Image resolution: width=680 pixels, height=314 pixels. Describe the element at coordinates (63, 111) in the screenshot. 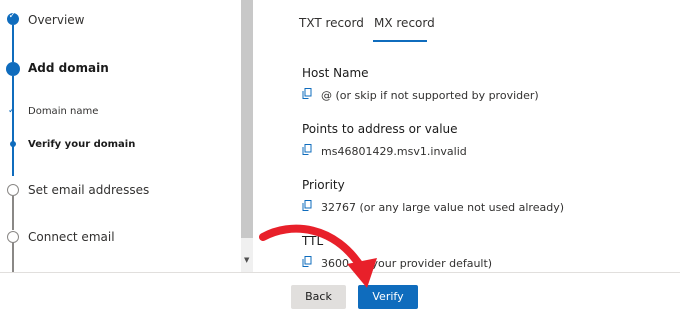

I see `substep-domain-name: Domain name` at that location.